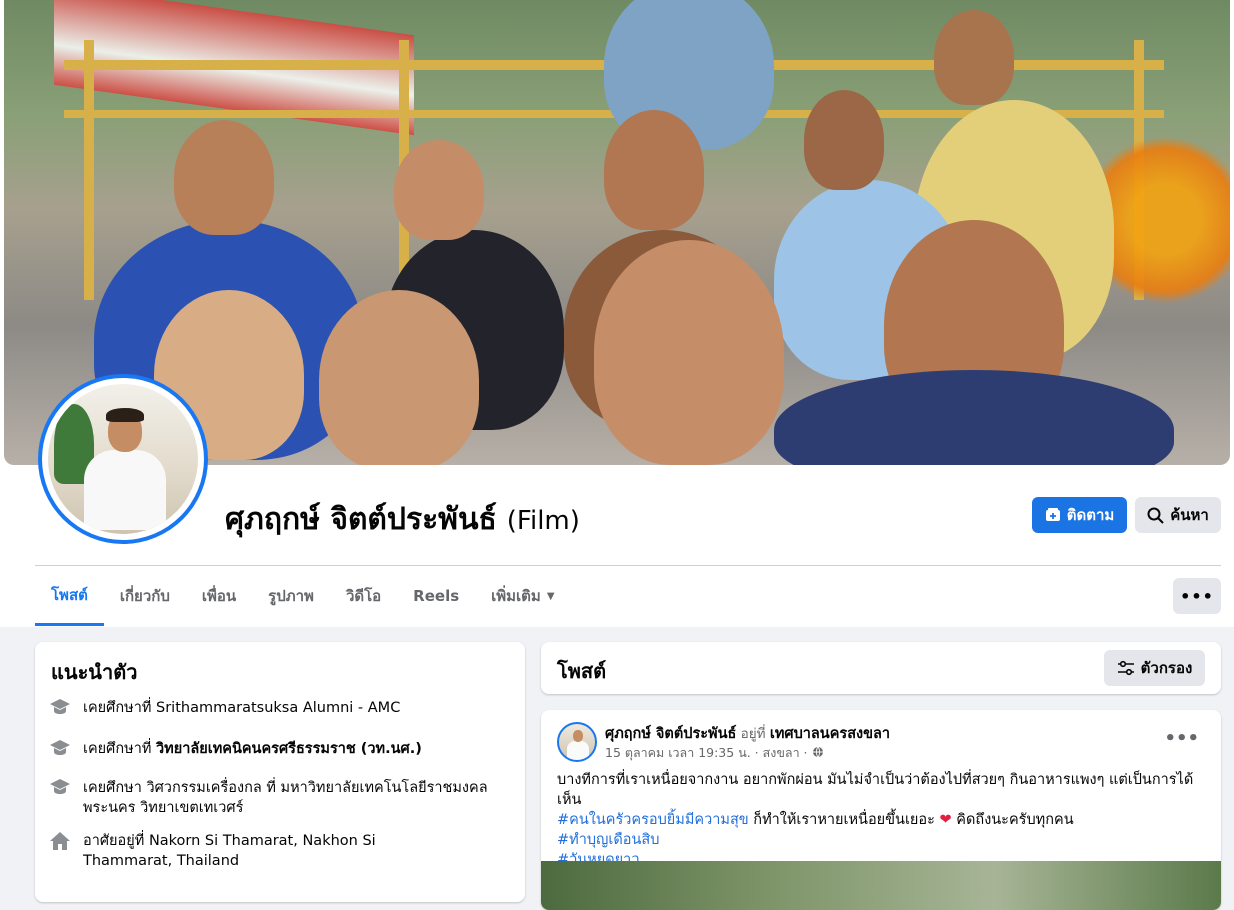 This screenshot has width=1234, height=910. I want to click on post-image, so click(881, 885).